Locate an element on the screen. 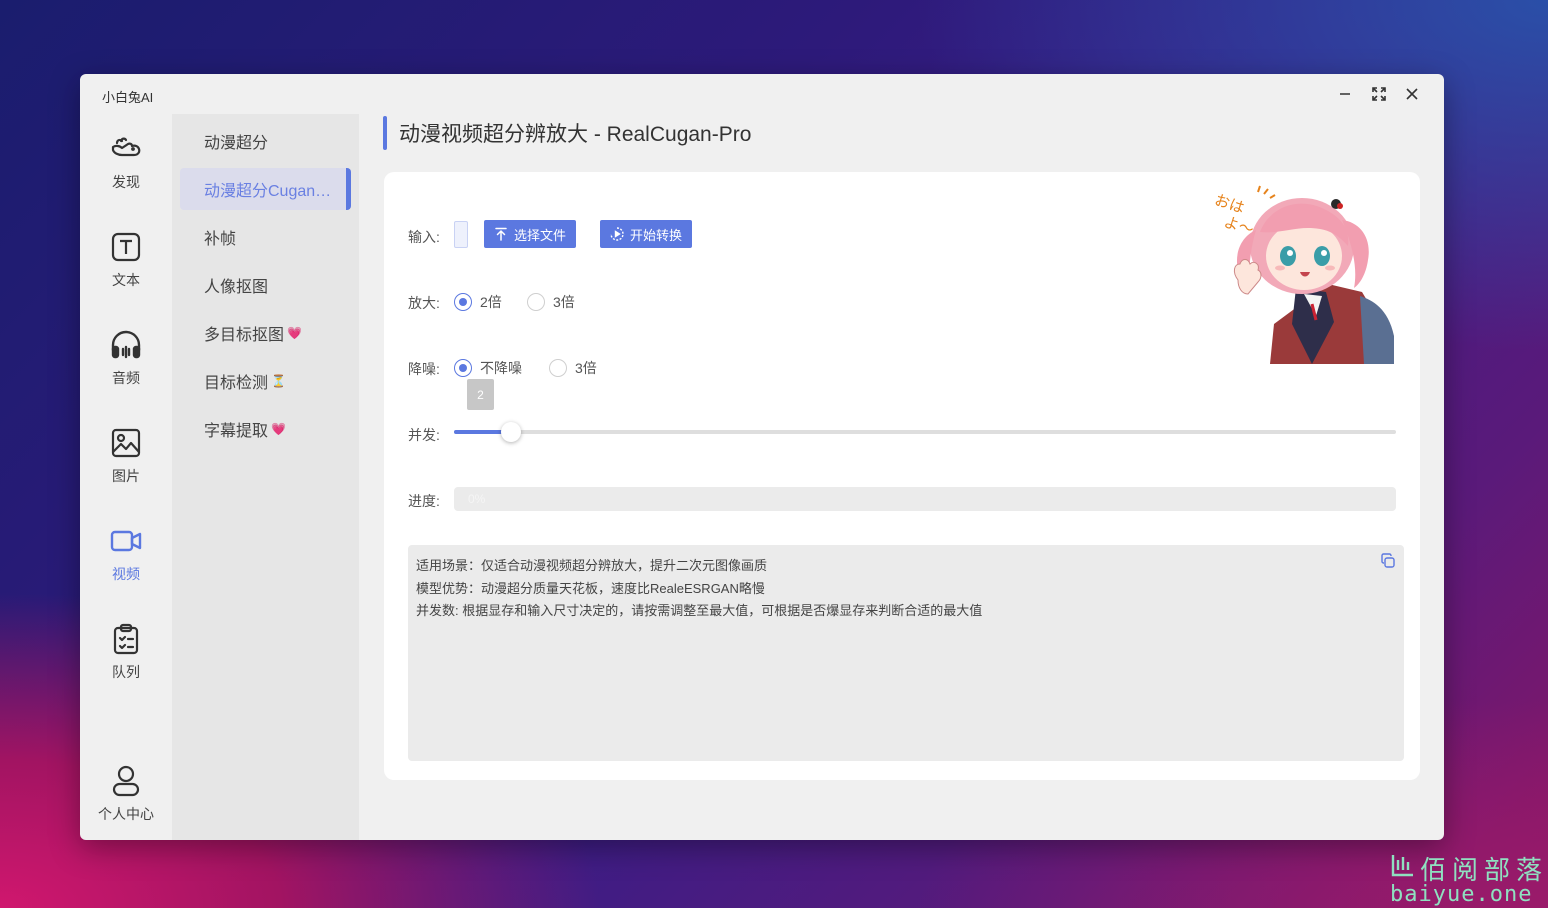  watermark-logo-icon is located at coordinates (1402, 866).